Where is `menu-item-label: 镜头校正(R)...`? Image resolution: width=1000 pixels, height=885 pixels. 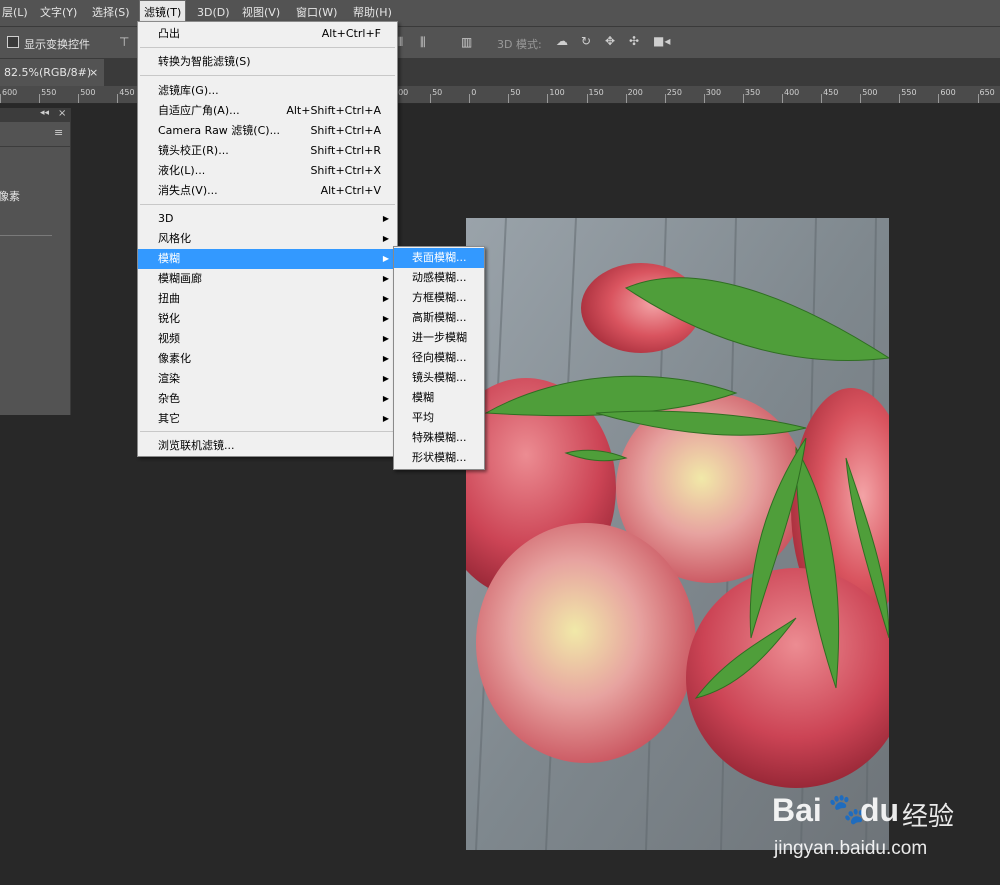
menu-item-label: 镜头校正(R)... is located at coordinates (193, 150).